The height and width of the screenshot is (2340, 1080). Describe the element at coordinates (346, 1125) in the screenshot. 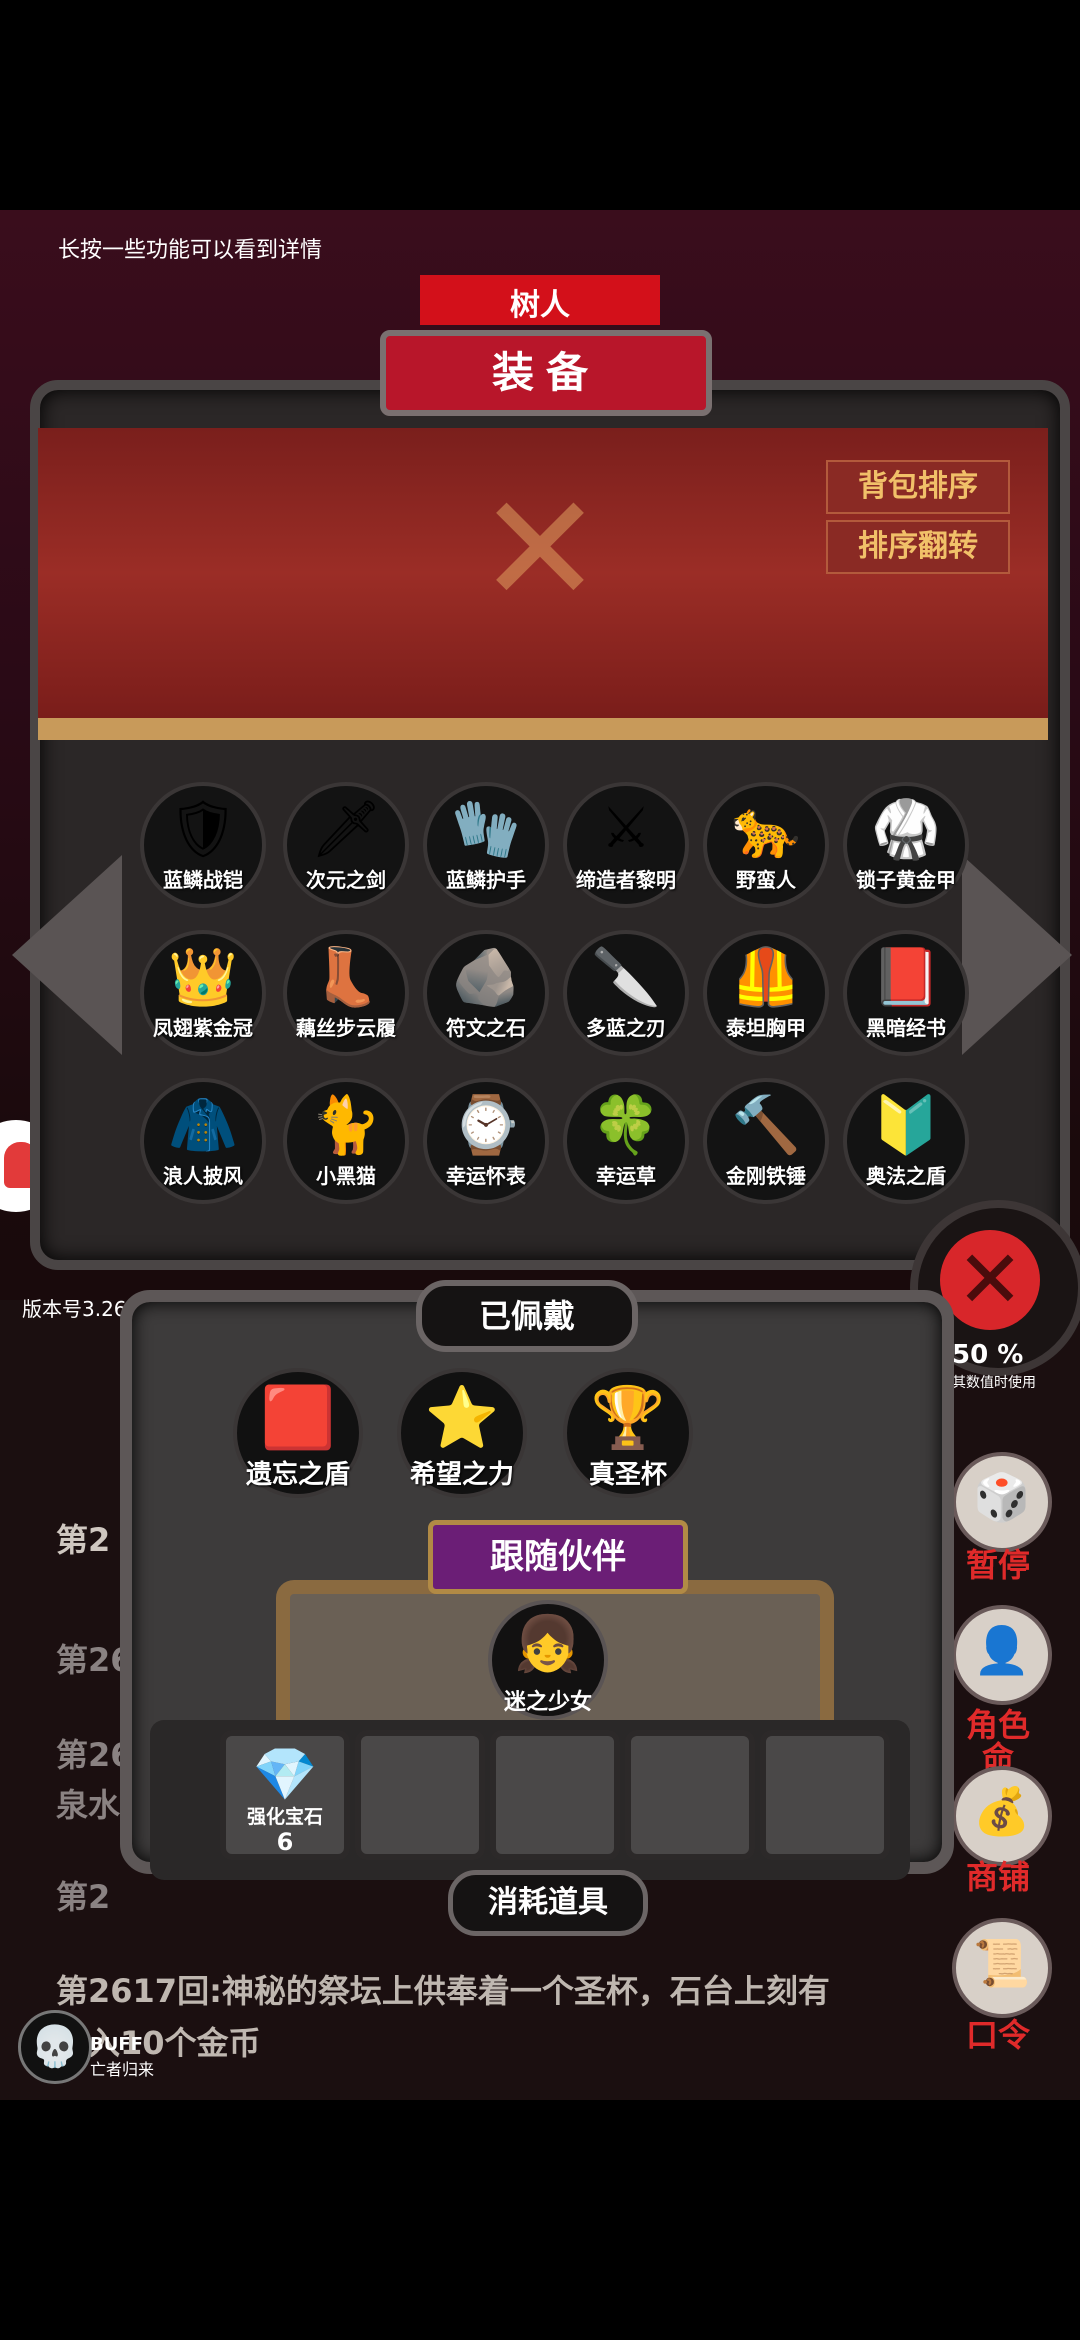

I see `item-icon: 🐈` at that location.